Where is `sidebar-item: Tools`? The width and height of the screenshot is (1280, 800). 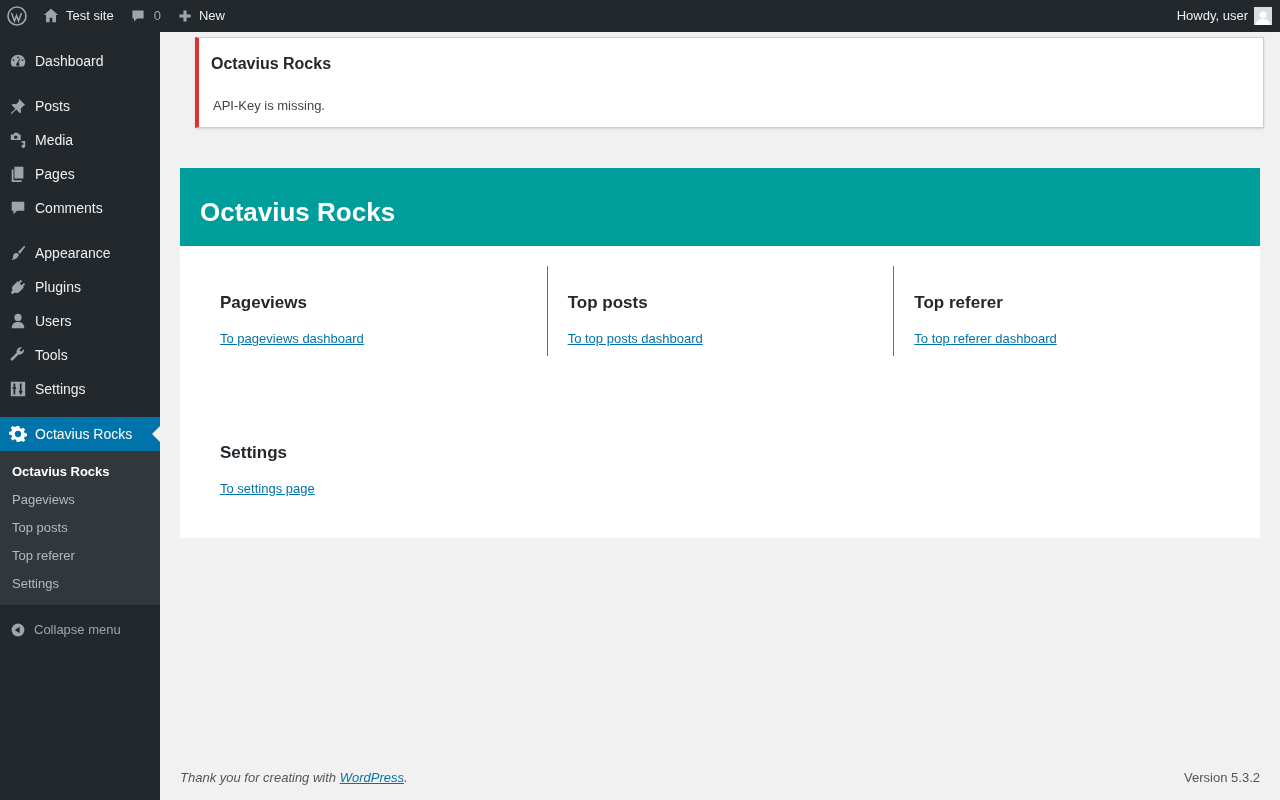 sidebar-item: Tools is located at coordinates (80, 355).